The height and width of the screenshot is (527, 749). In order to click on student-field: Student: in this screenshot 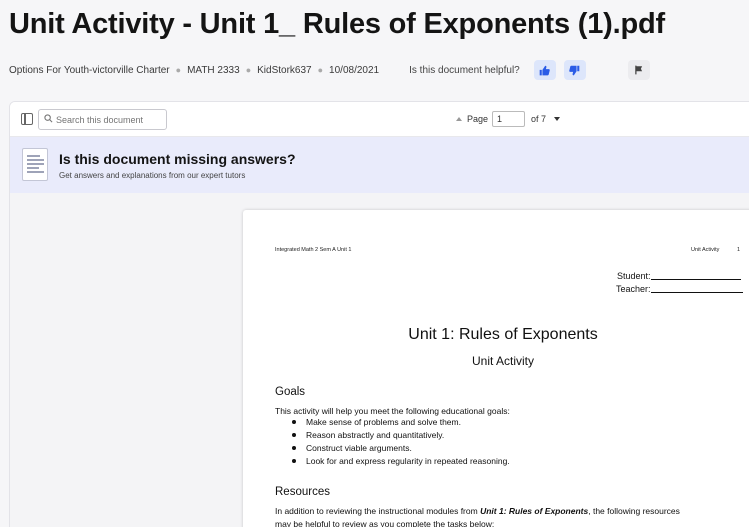, I will do `click(679, 276)`.